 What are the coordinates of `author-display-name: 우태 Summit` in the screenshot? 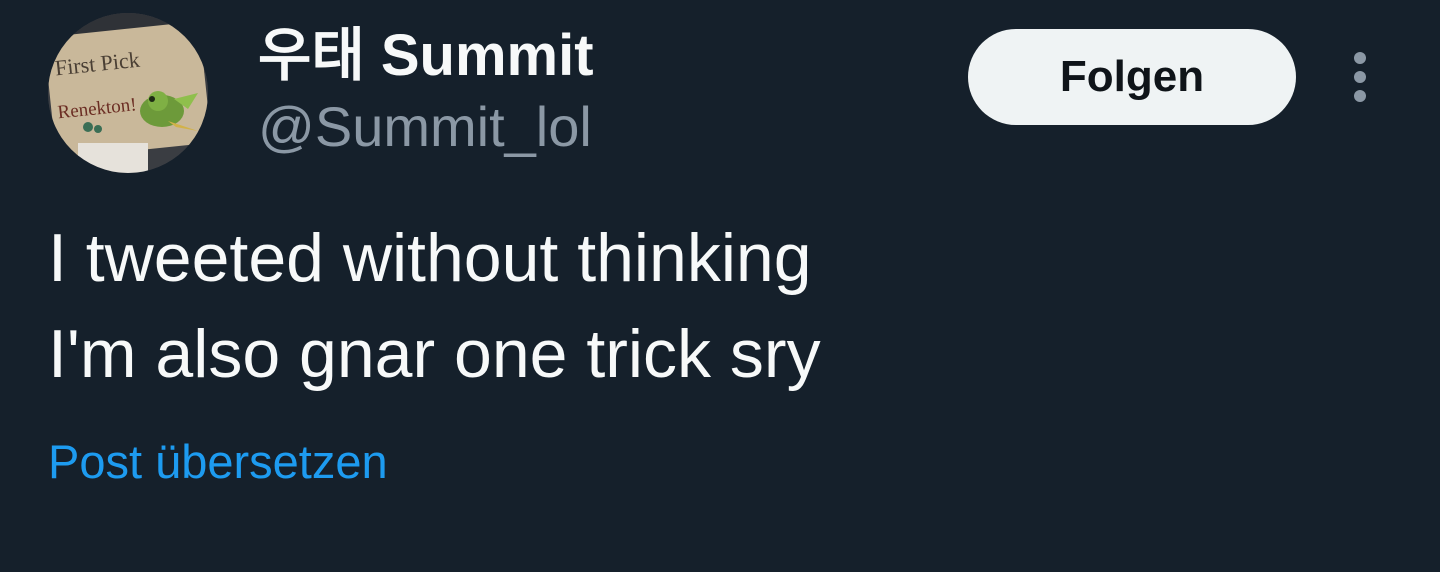 It's located at (426, 56).